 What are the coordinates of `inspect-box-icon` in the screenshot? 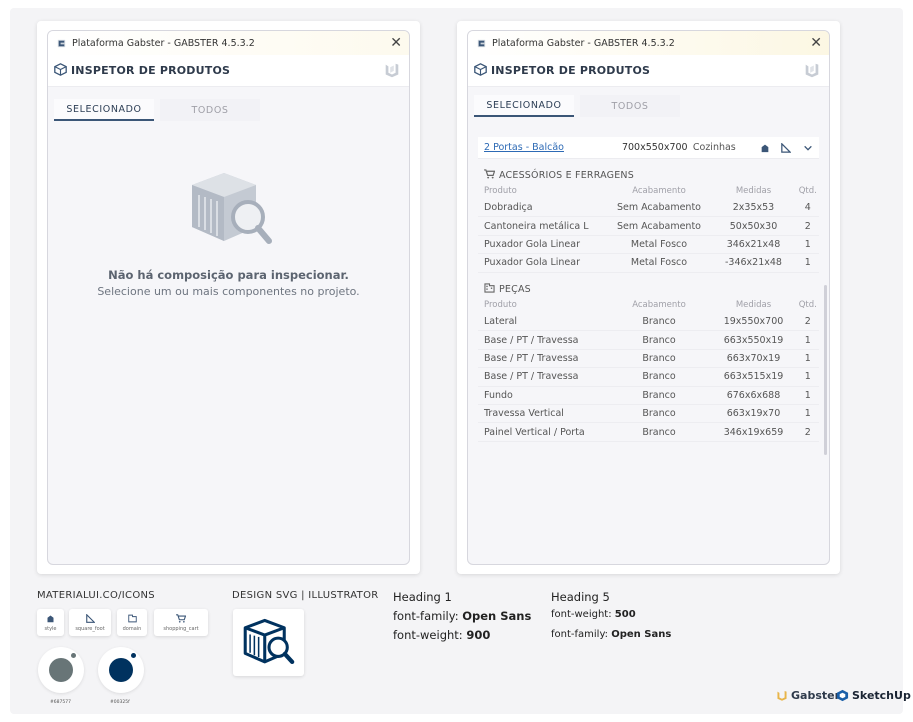 It's located at (268, 641).